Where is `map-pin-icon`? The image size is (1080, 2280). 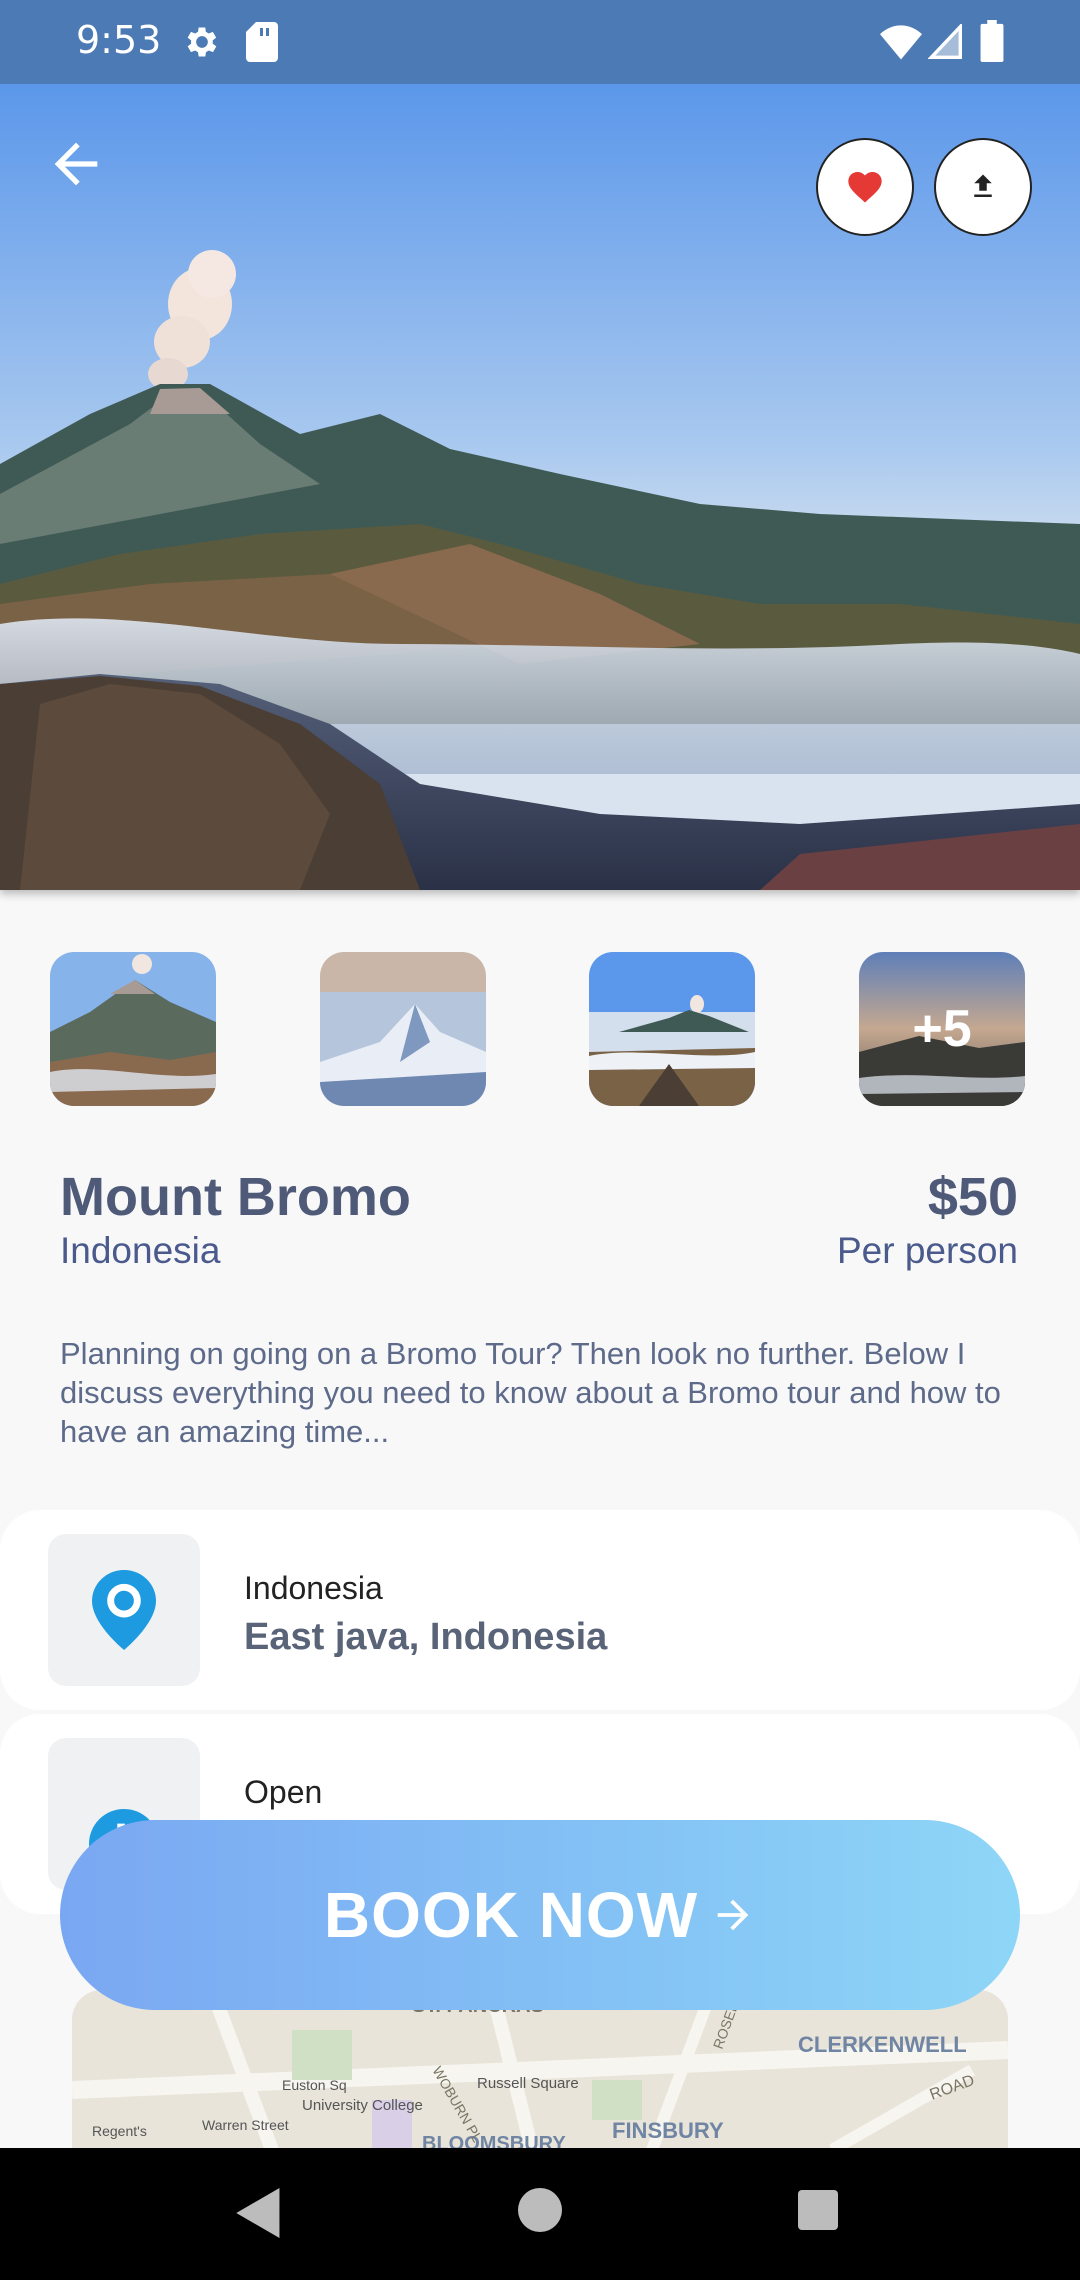
map-pin-icon is located at coordinates (124, 1610).